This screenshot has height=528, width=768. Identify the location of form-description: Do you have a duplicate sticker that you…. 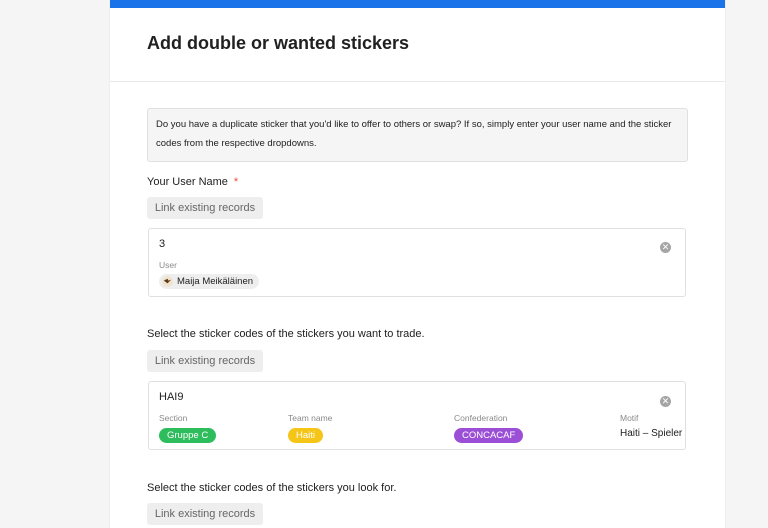
(417, 135).